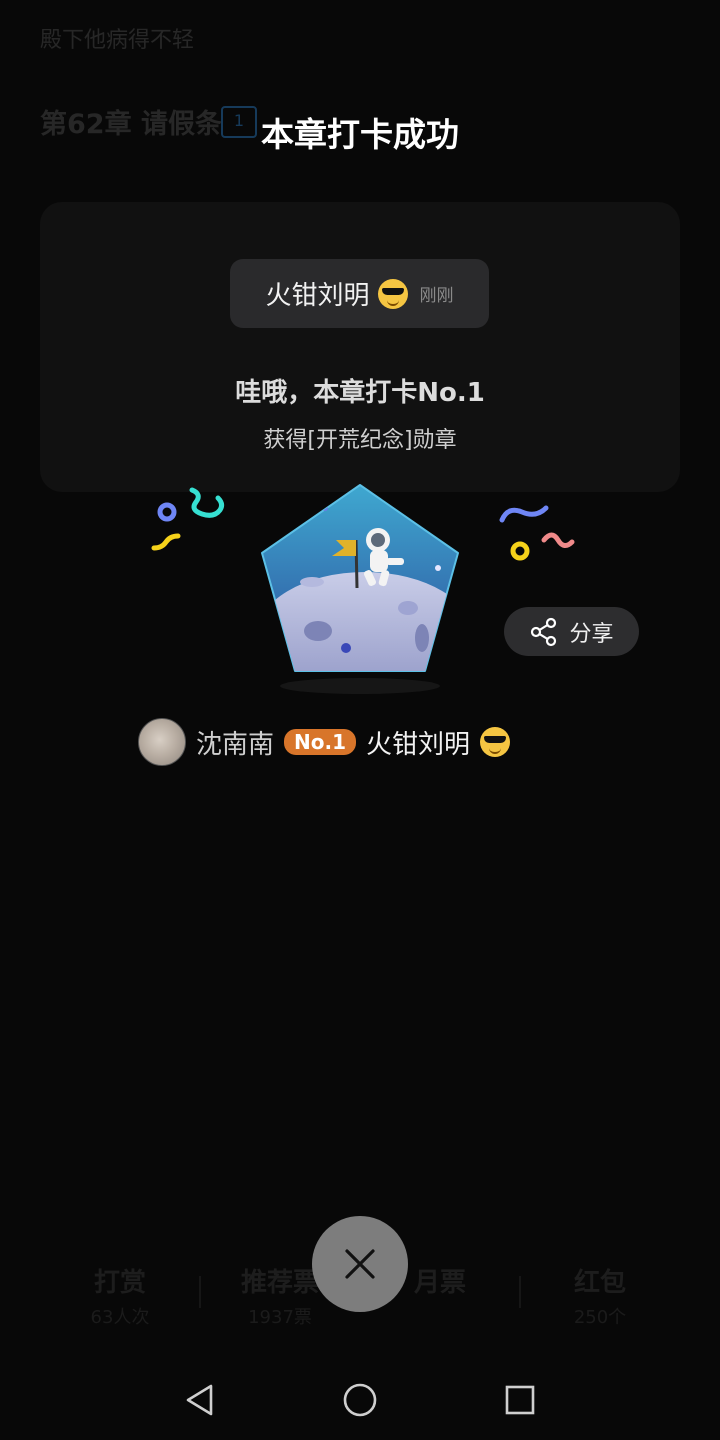 Image resolution: width=720 pixels, height=1440 pixels. I want to click on dialog-title: 本章打卡成功, so click(360, 134).